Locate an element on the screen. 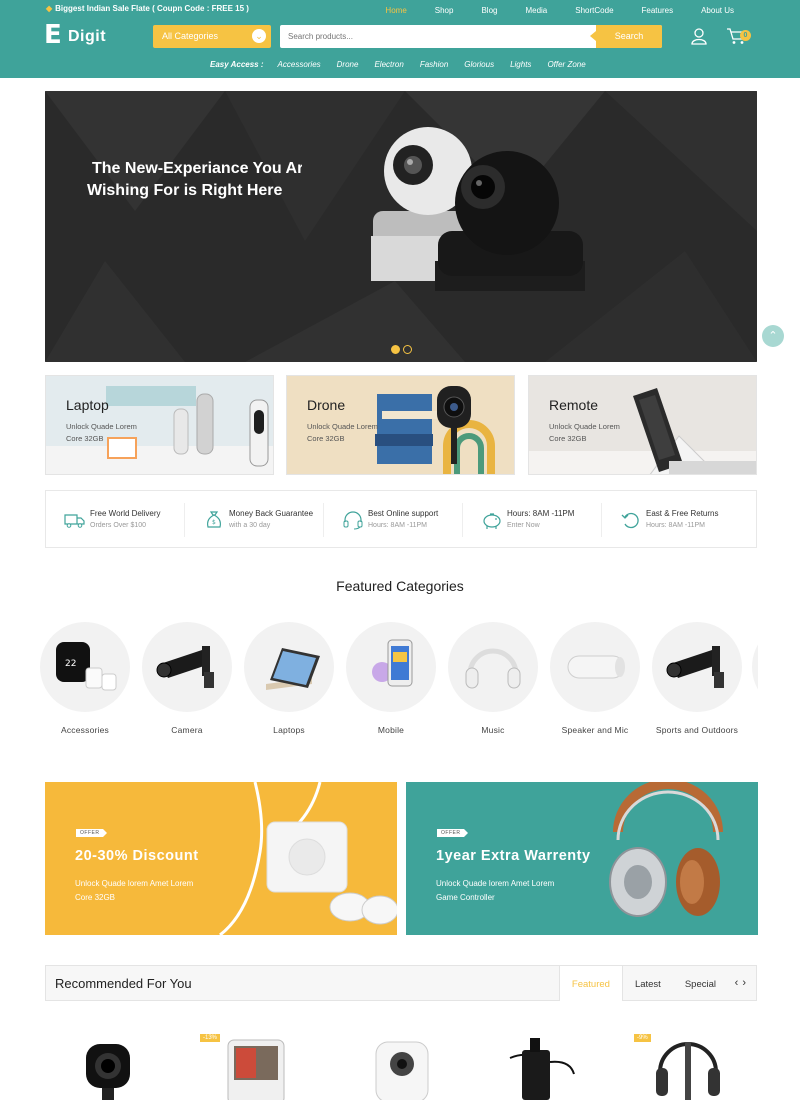 The width and height of the screenshot is (800, 1100). tablet-image is located at coordinates (293, 669).